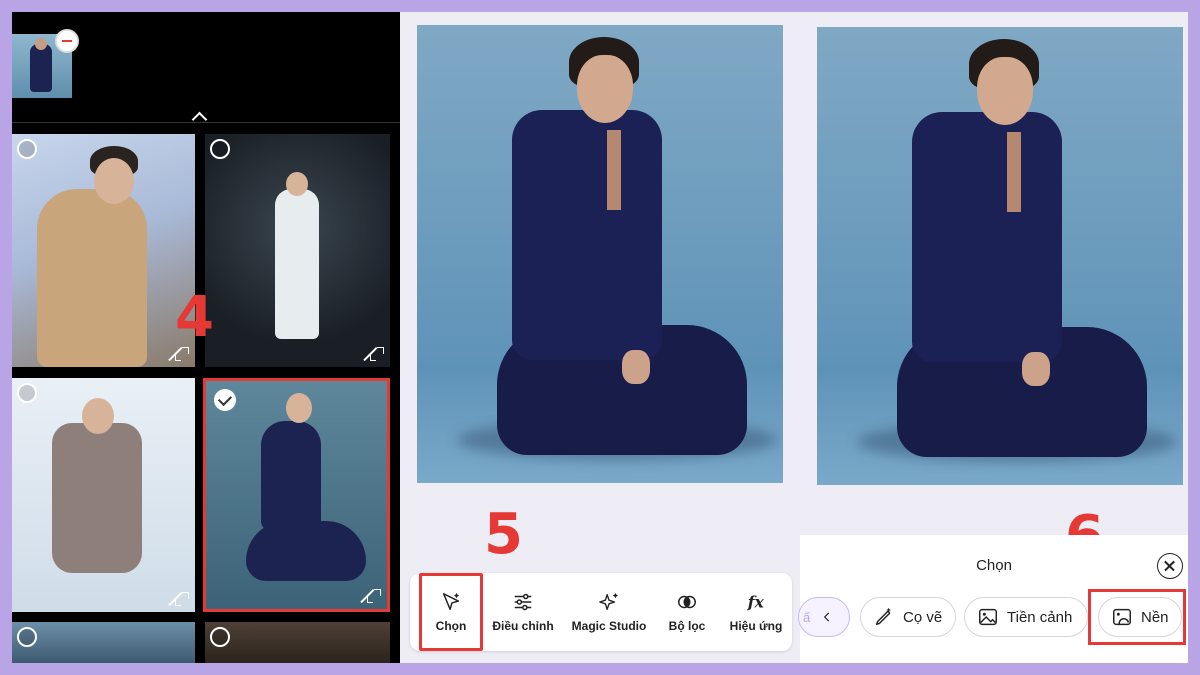 This screenshot has height=675, width=1200. Describe the element at coordinates (67, 41) in the screenshot. I see `remove-selection-icon` at that location.